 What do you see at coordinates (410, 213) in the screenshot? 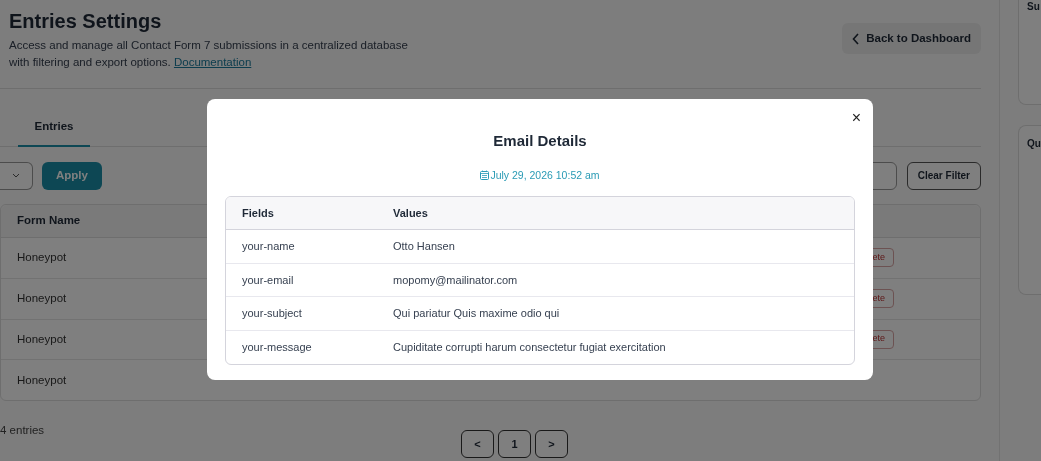
I see `column-header: Values` at bounding box center [410, 213].